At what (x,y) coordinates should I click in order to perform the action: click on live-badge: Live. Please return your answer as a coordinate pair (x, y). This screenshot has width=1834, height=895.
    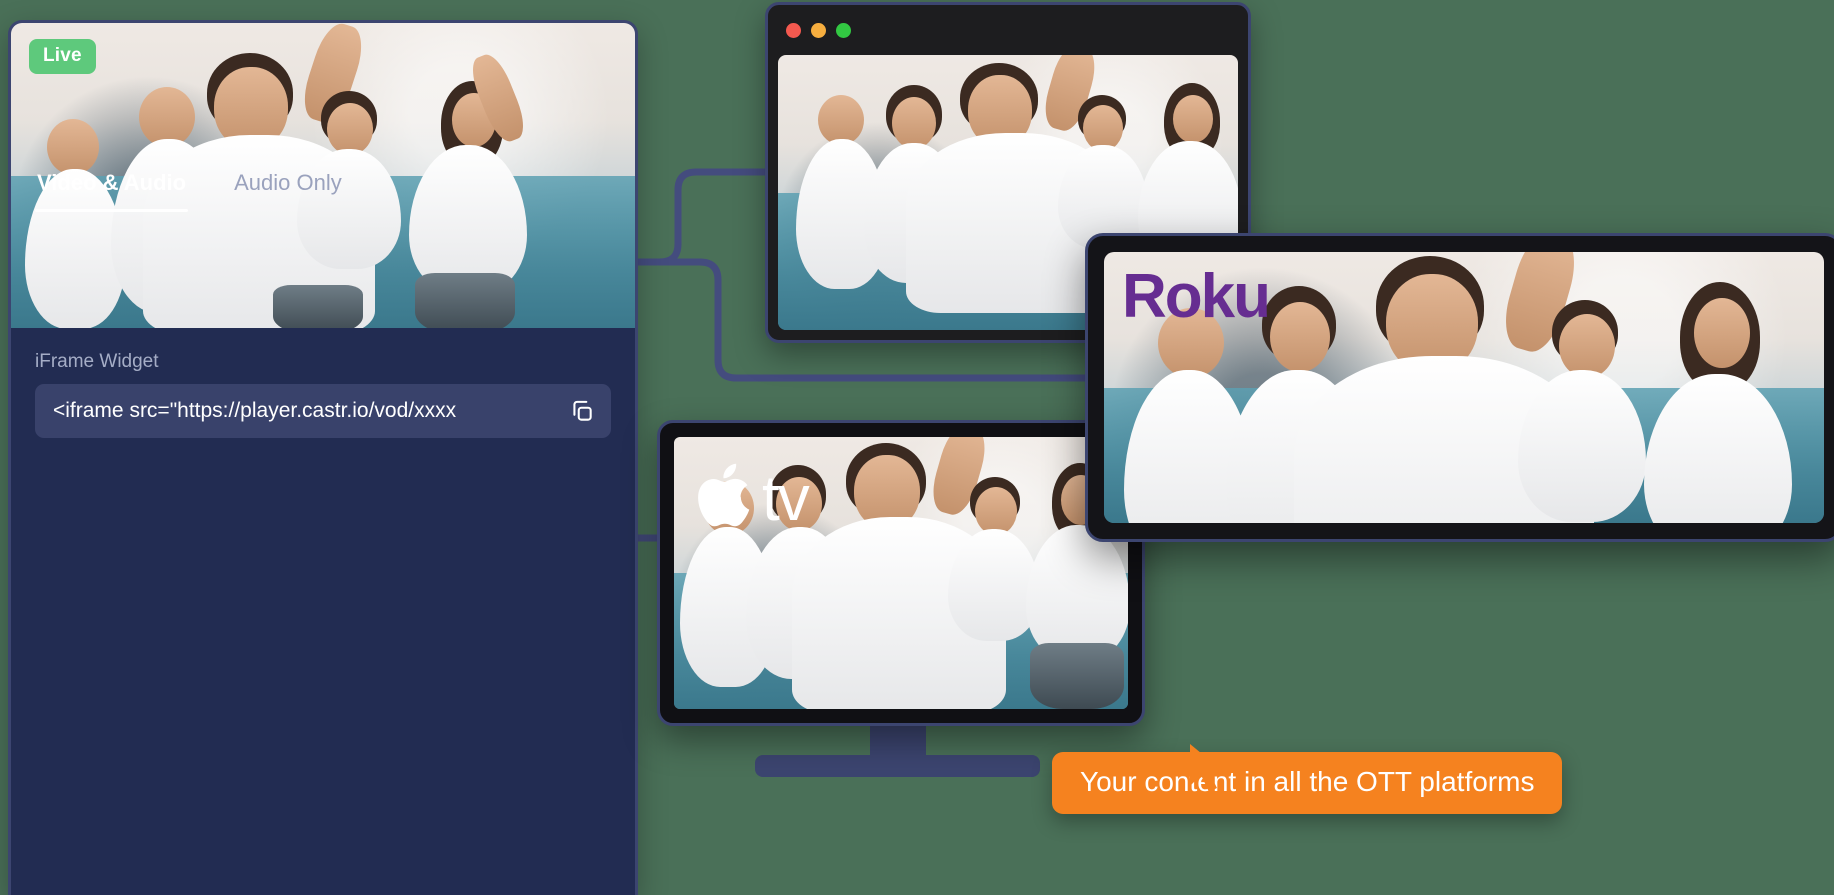
    Looking at the image, I should click on (62, 56).